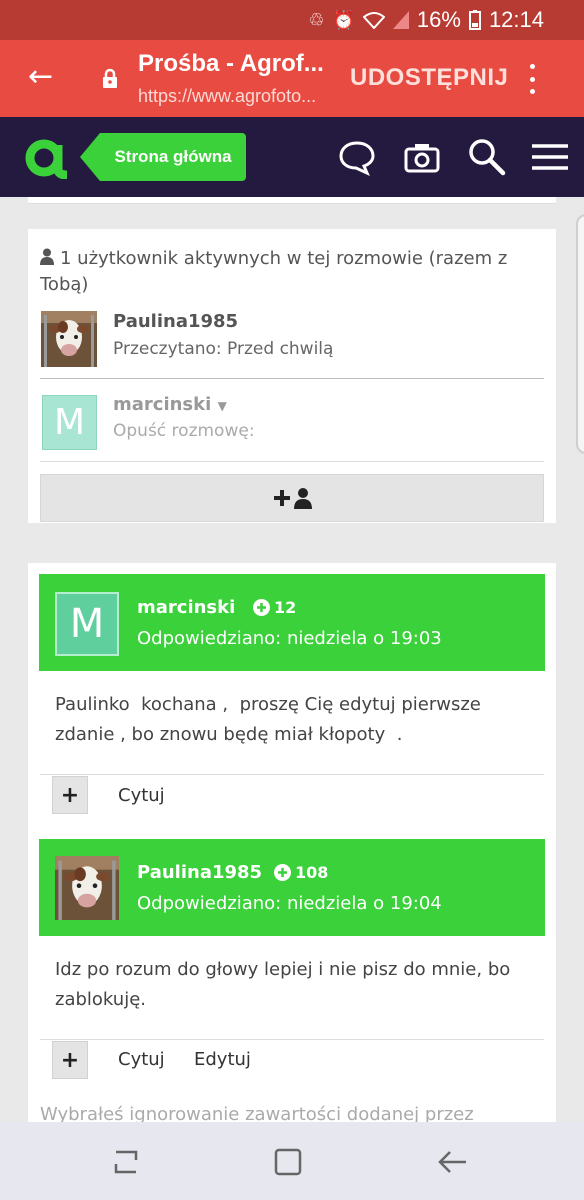 The image size is (584, 1200). I want to click on reputation-badge: 12, so click(274, 607).